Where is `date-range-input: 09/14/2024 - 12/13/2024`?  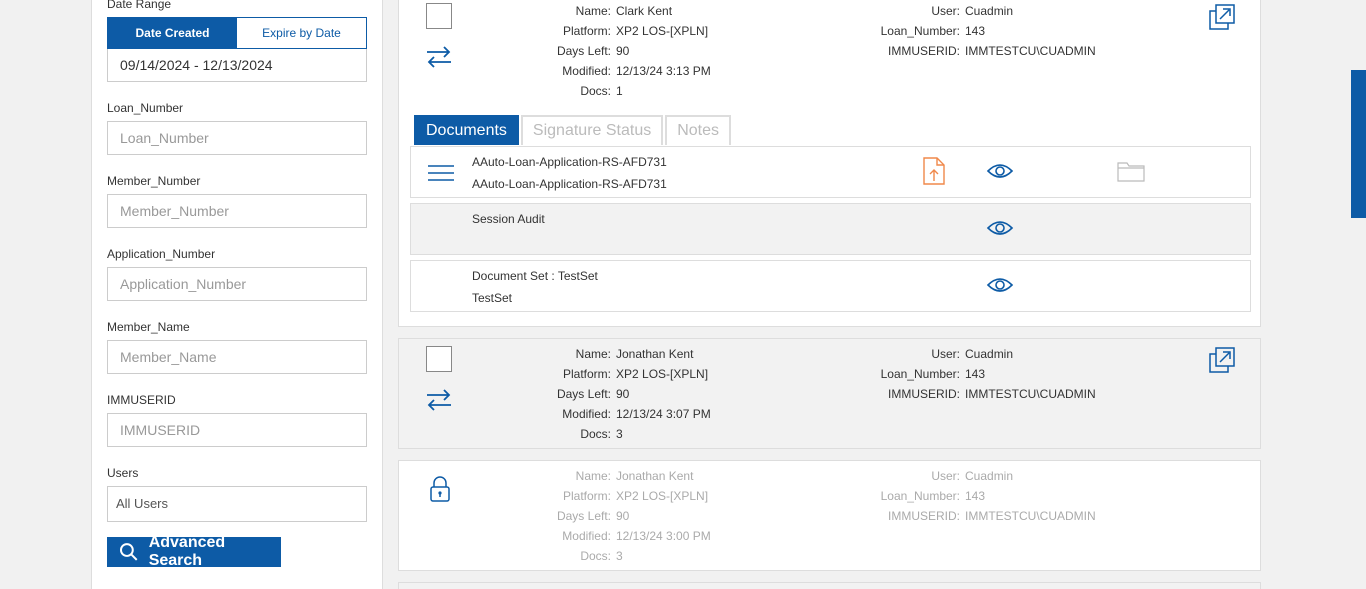 date-range-input: 09/14/2024 - 12/13/2024 is located at coordinates (237, 65).